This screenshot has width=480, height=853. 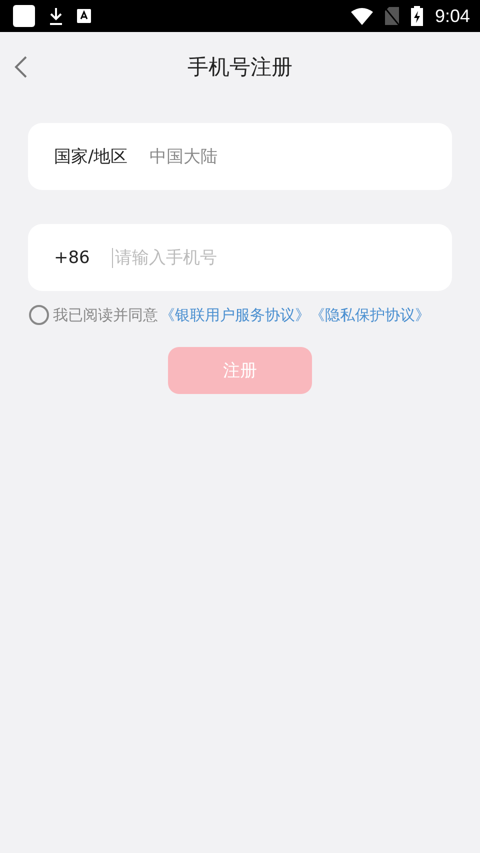 I want to click on agreement-link: 《银联用户服务协议》, so click(x=235, y=315).